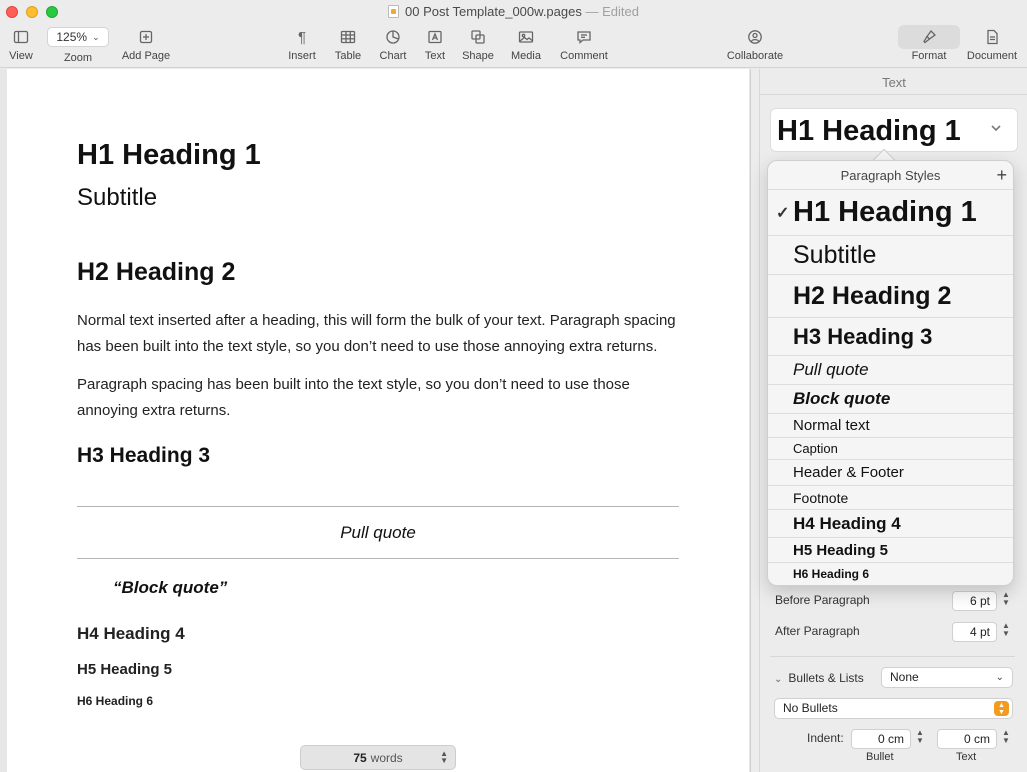  Describe the element at coordinates (819, 678) in the screenshot. I see `bullets-disclosure: ⌄ Bullets & Lists` at that location.